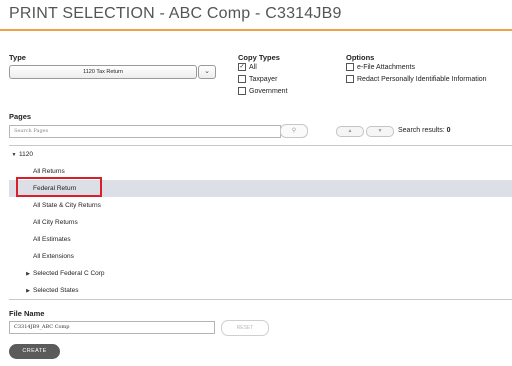 The image size is (512, 366). I want to click on tree-node-selected-states: ▶ Selected States, so click(260, 290).